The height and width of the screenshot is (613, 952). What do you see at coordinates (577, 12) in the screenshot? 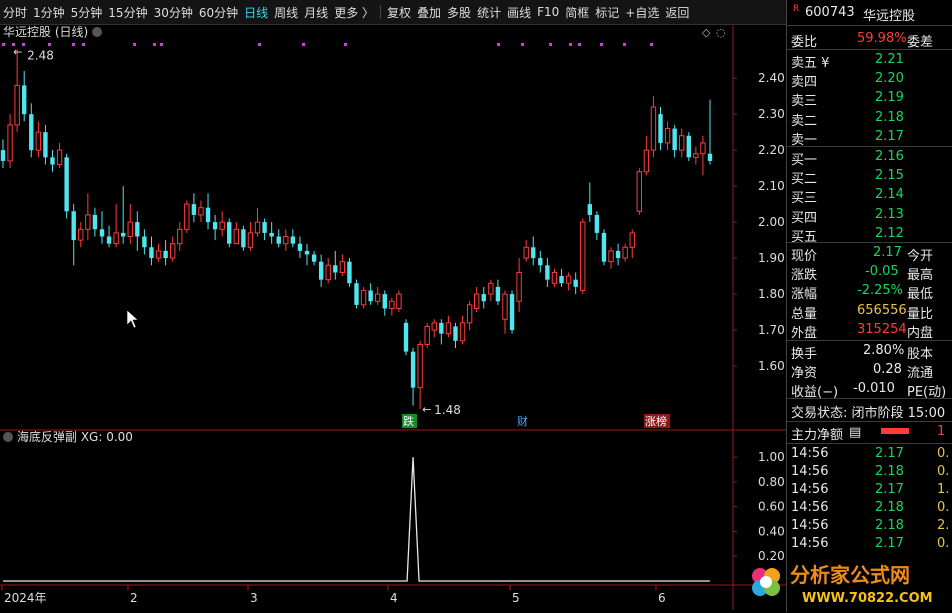
I see `tool-button-6: 简框` at bounding box center [577, 12].